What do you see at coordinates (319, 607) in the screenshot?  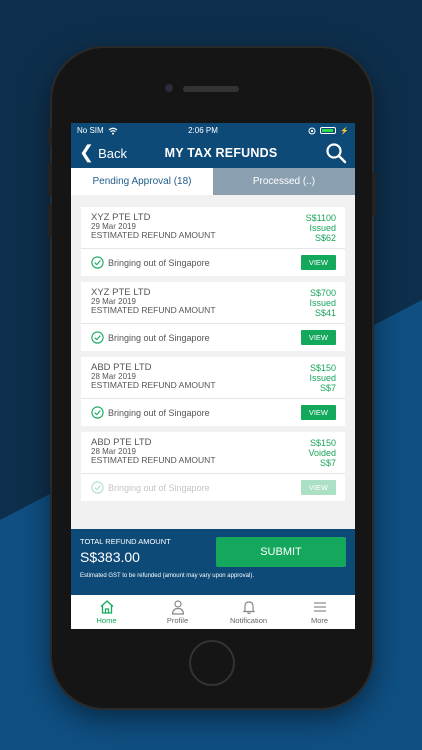 I see `menu-icon` at bounding box center [319, 607].